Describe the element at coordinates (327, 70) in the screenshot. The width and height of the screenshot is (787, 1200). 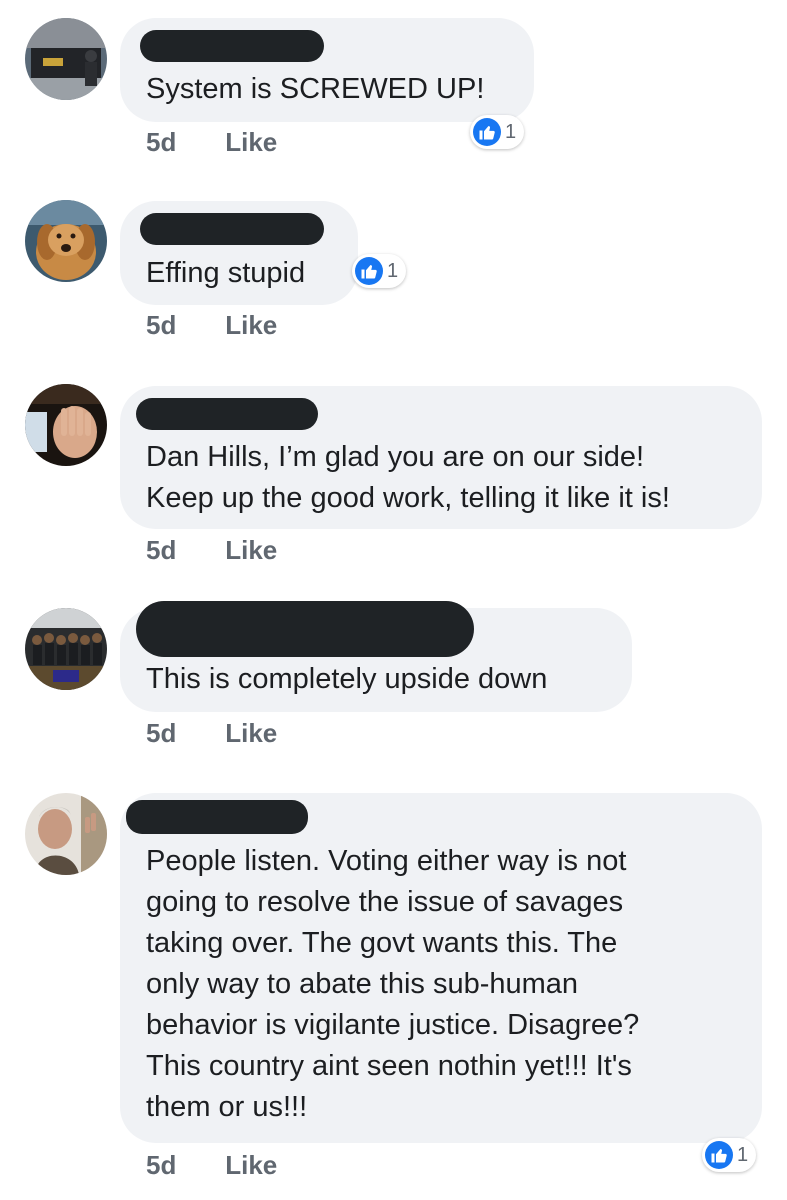
I see `comment-bubble: System is SCREWED UP!` at that location.